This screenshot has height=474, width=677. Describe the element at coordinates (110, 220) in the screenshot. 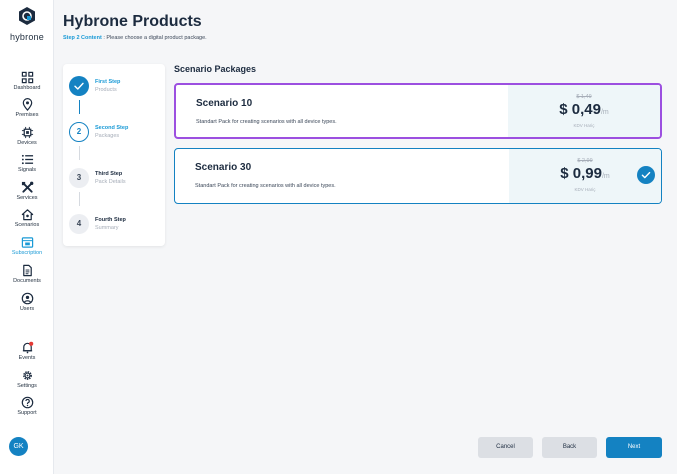

I see `step-4-title: Fourth Step` at that location.